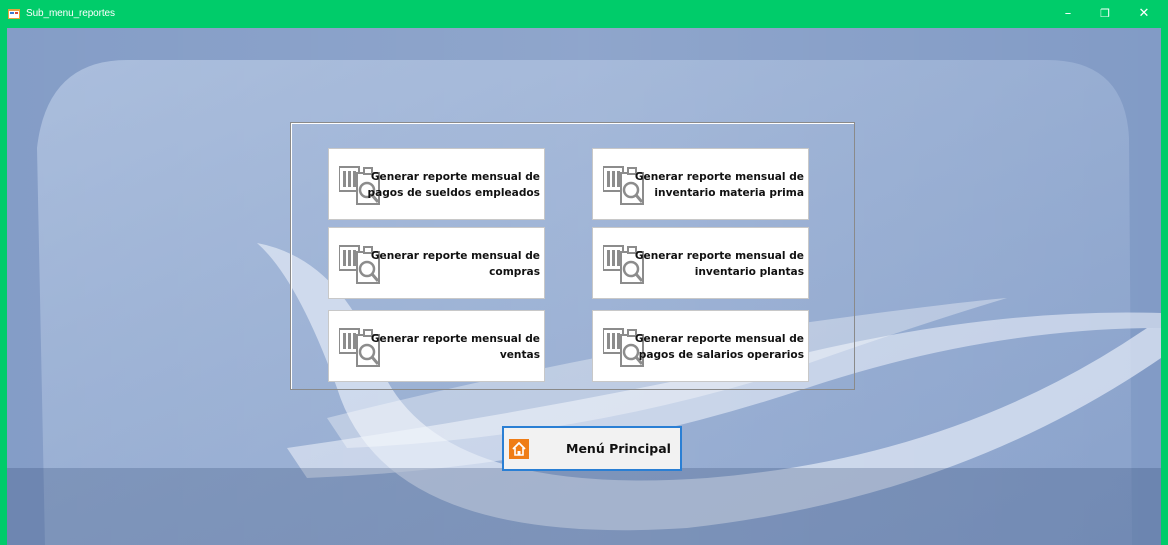  Describe the element at coordinates (70, 13) in the screenshot. I see `window-title: Sub_menu_reportes` at that location.